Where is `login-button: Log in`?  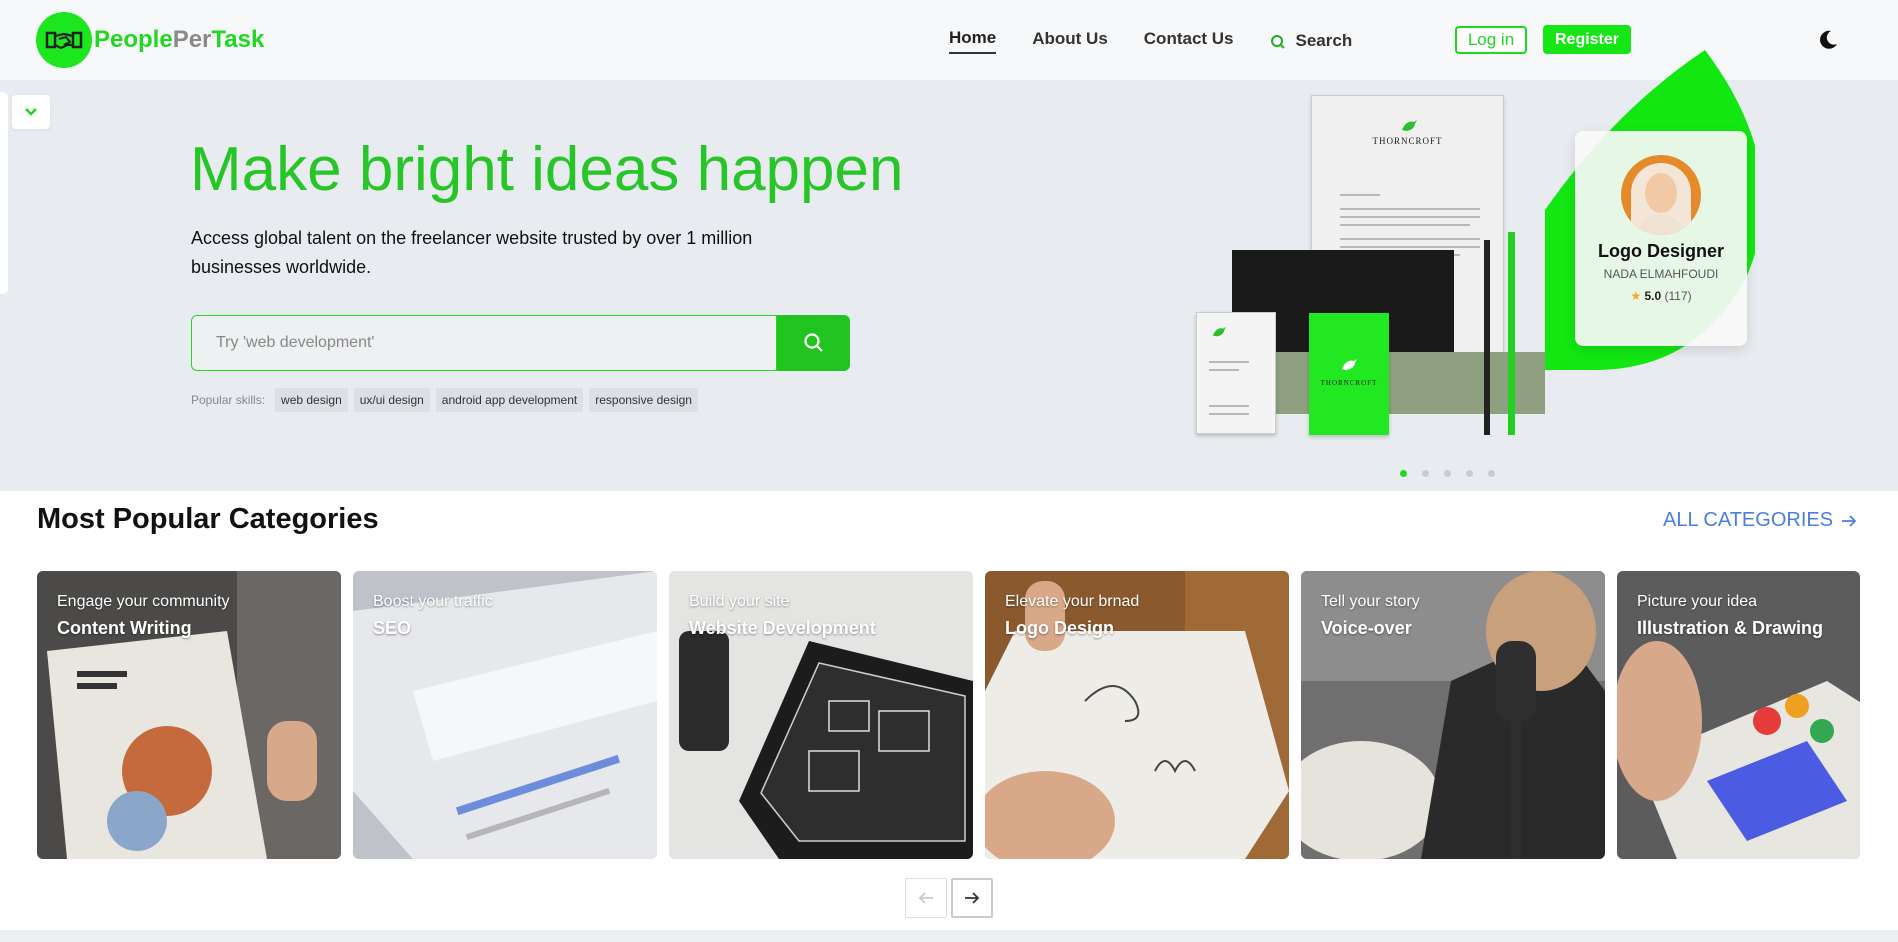 login-button: Log in is located at coordinates (1491, 40).